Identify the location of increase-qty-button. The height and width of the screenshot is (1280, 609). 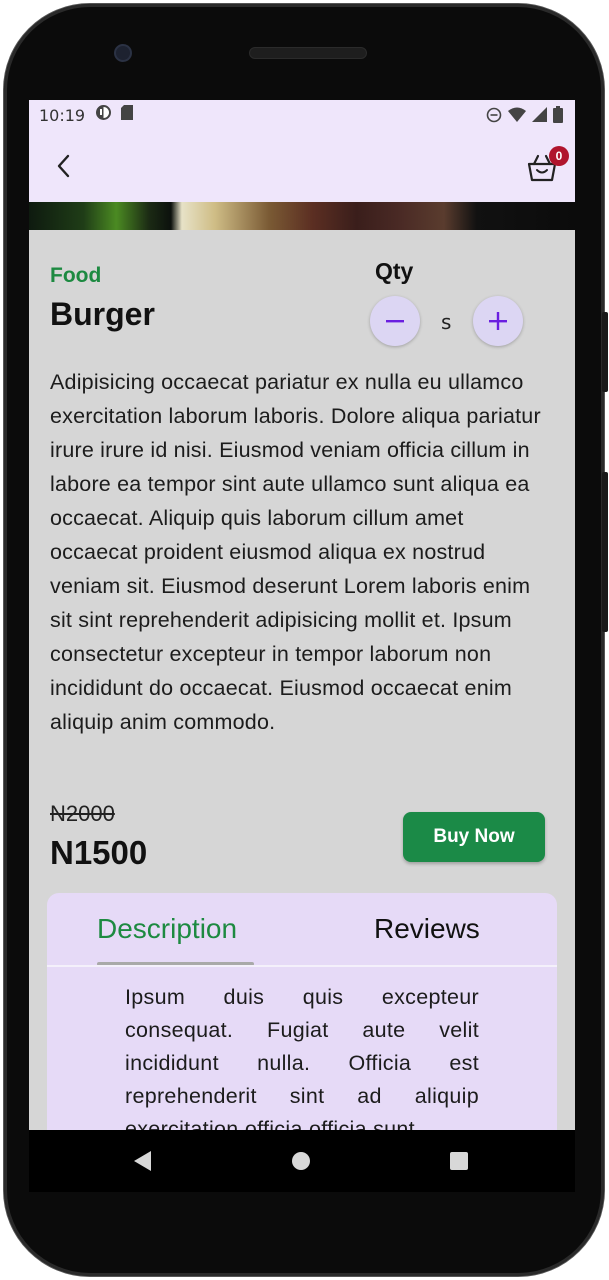
(498, 321).